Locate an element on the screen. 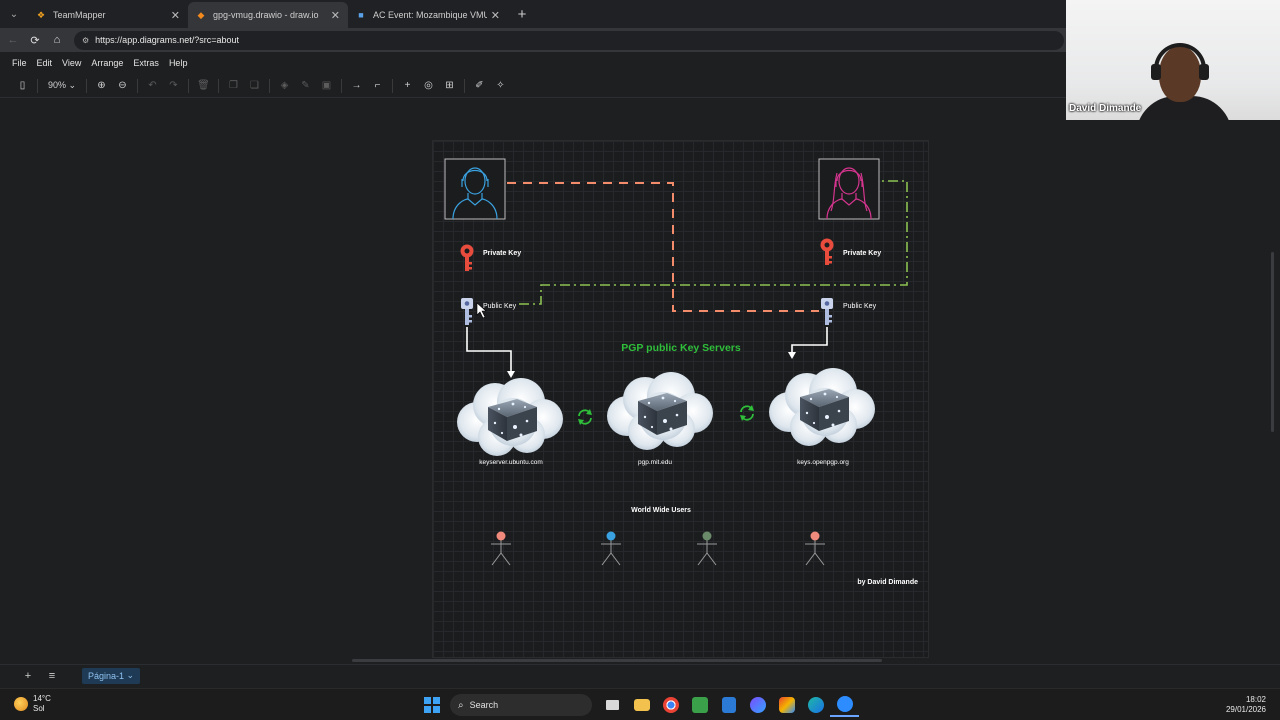  site-info-icon: ⚙ is located at coordinates (85, 40).